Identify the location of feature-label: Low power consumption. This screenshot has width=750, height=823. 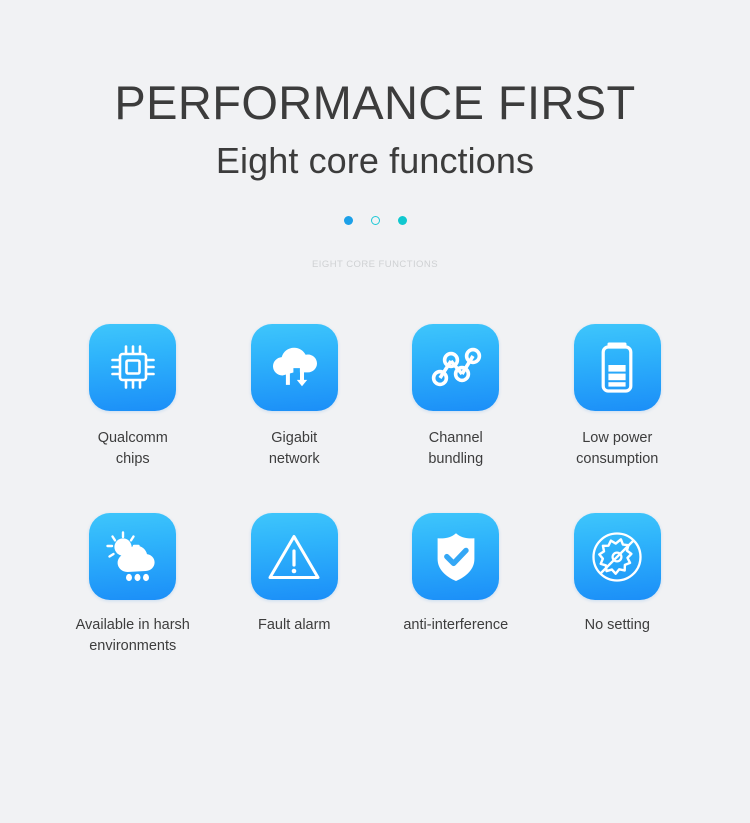
(617, 448).